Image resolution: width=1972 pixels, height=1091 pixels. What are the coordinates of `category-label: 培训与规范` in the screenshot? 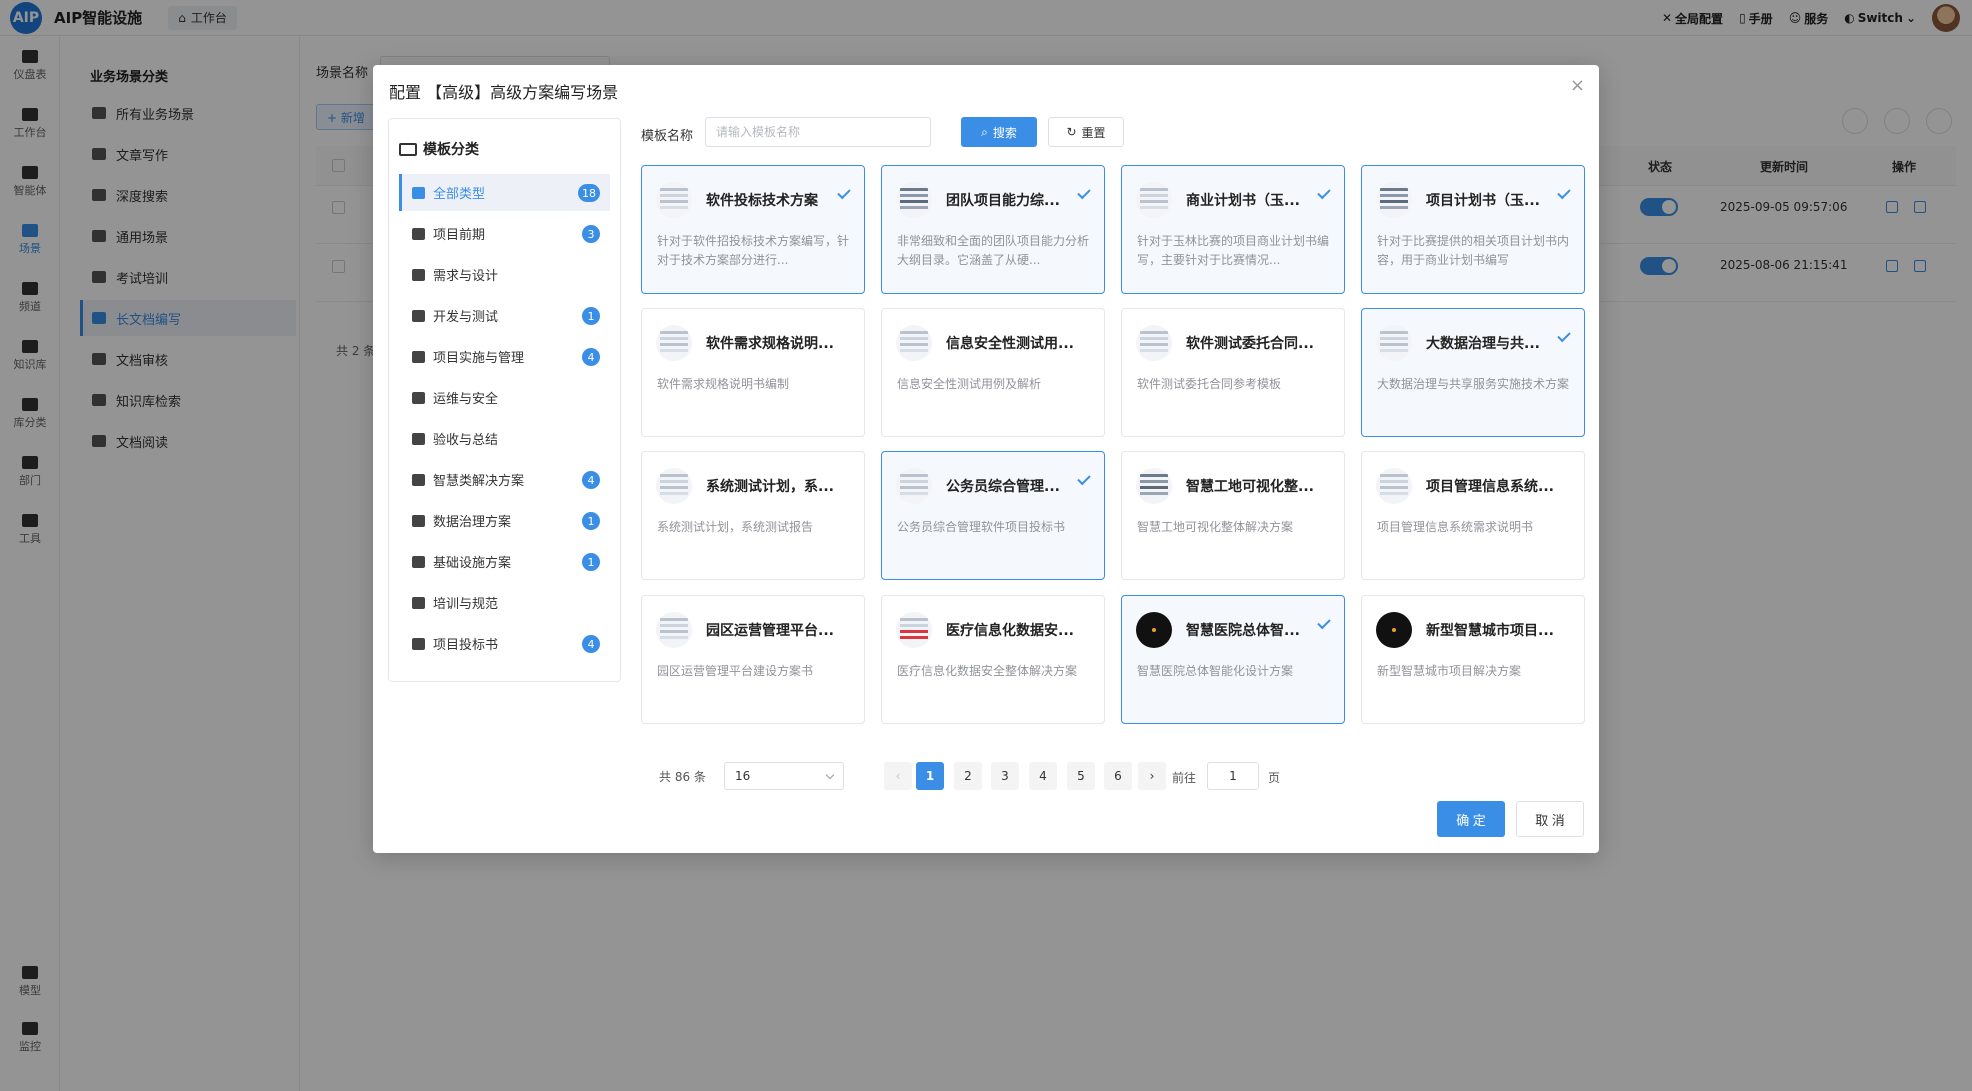 It's located at (466, 604).